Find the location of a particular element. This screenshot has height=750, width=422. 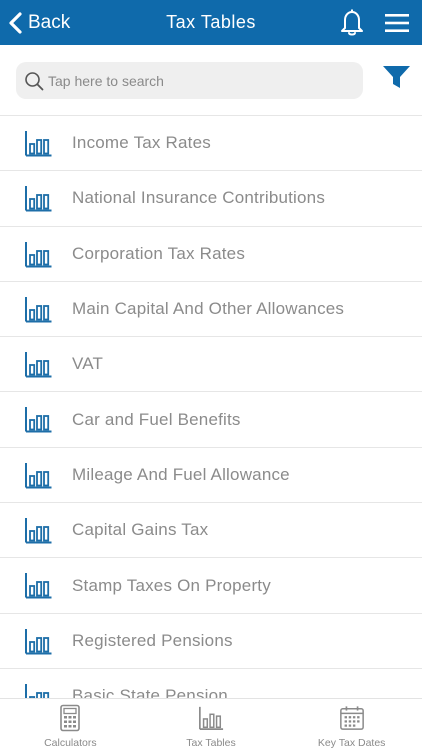

list-item: Mileage And Fuel Allowance is located at coordinates (211, 475).